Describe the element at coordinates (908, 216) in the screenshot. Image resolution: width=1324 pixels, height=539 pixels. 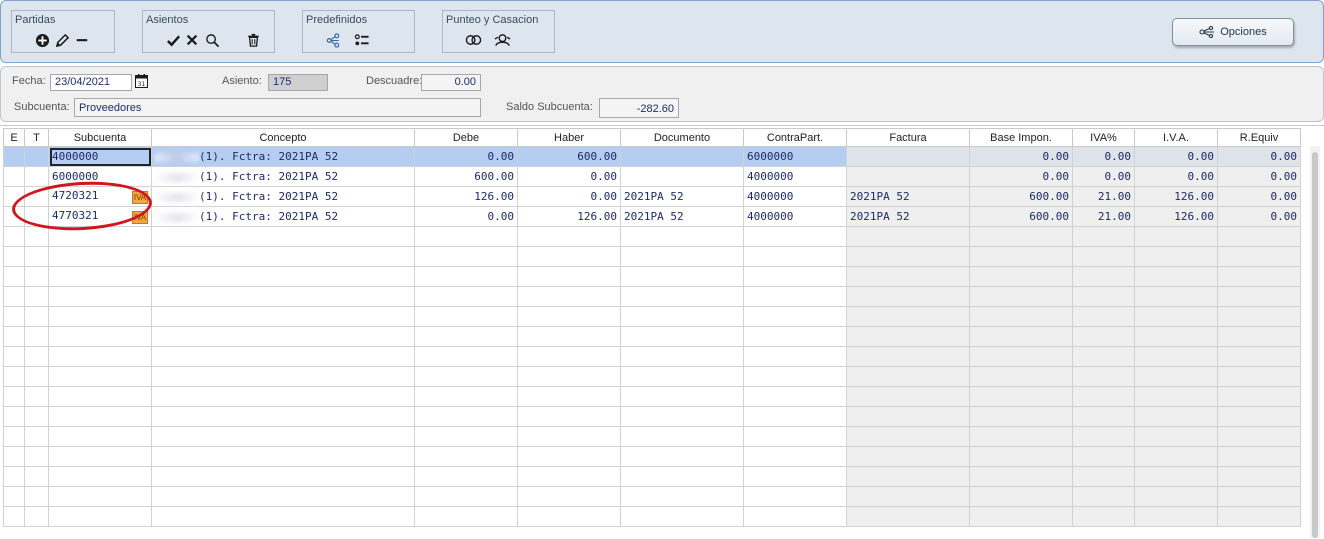
I see `cell-factura: 2021PA 52` at that location.